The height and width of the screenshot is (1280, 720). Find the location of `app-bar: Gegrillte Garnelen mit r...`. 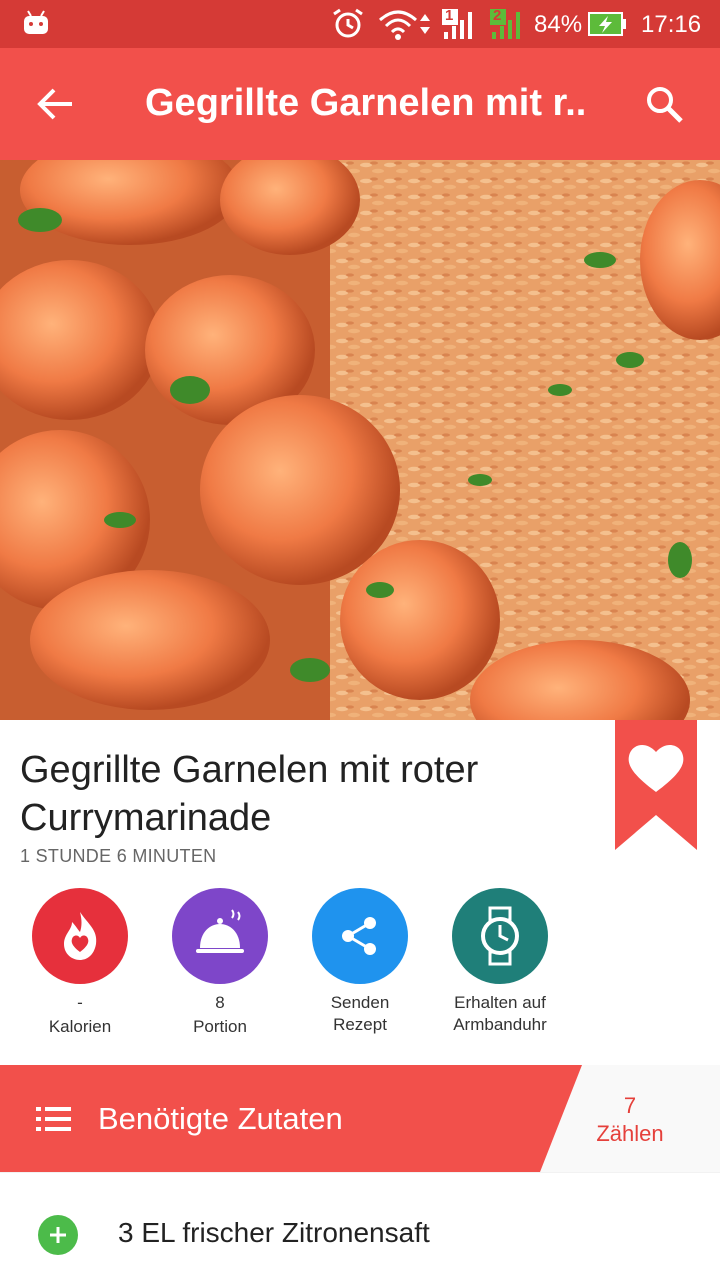

app-bar: Gegrillte Garnelen mit r... is located at coordinates (360, 104).